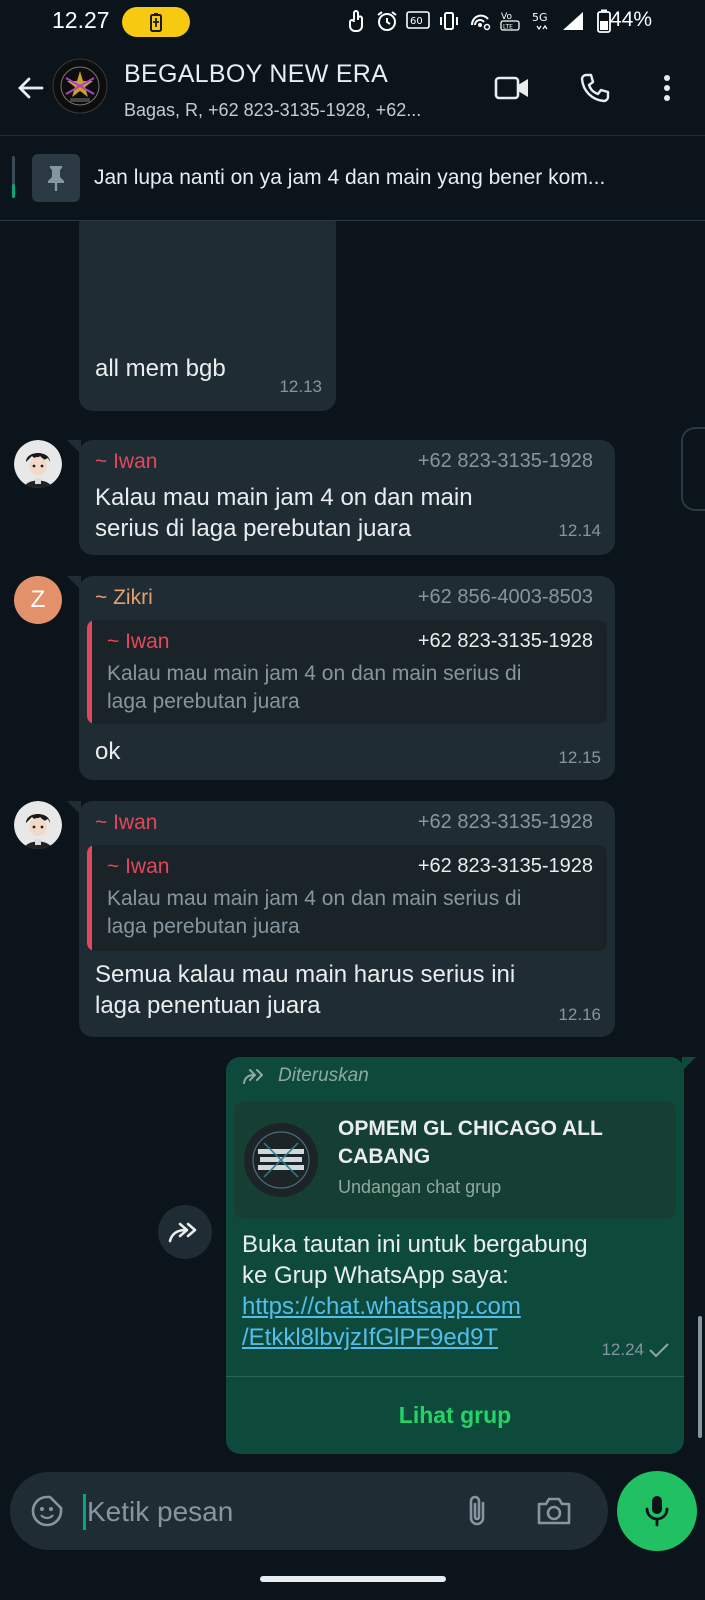 The width and height of the screenshot is (705, 1600). What do you see at coordinates (108, 751) in the screenshot?
I see `message-text: ok` at bounding box center [108, 751].